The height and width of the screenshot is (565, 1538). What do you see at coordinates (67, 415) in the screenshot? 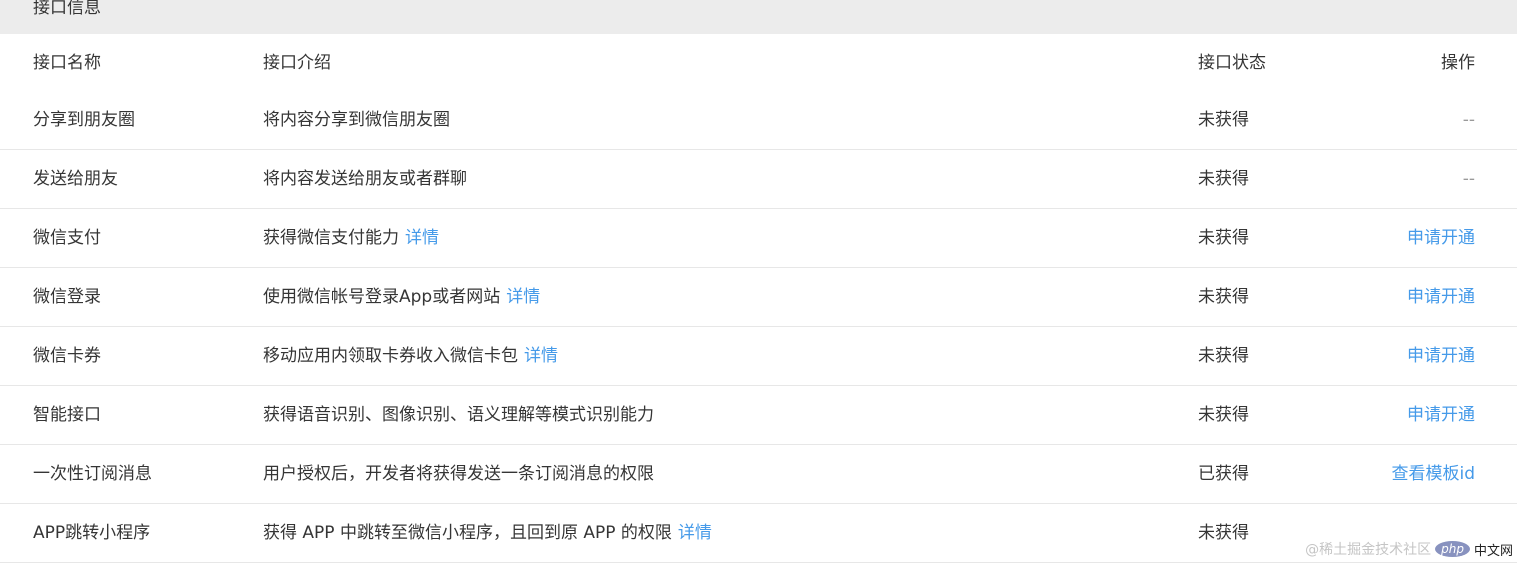
I see `interface-name: 智能接口` at bounding box center [67, 415].